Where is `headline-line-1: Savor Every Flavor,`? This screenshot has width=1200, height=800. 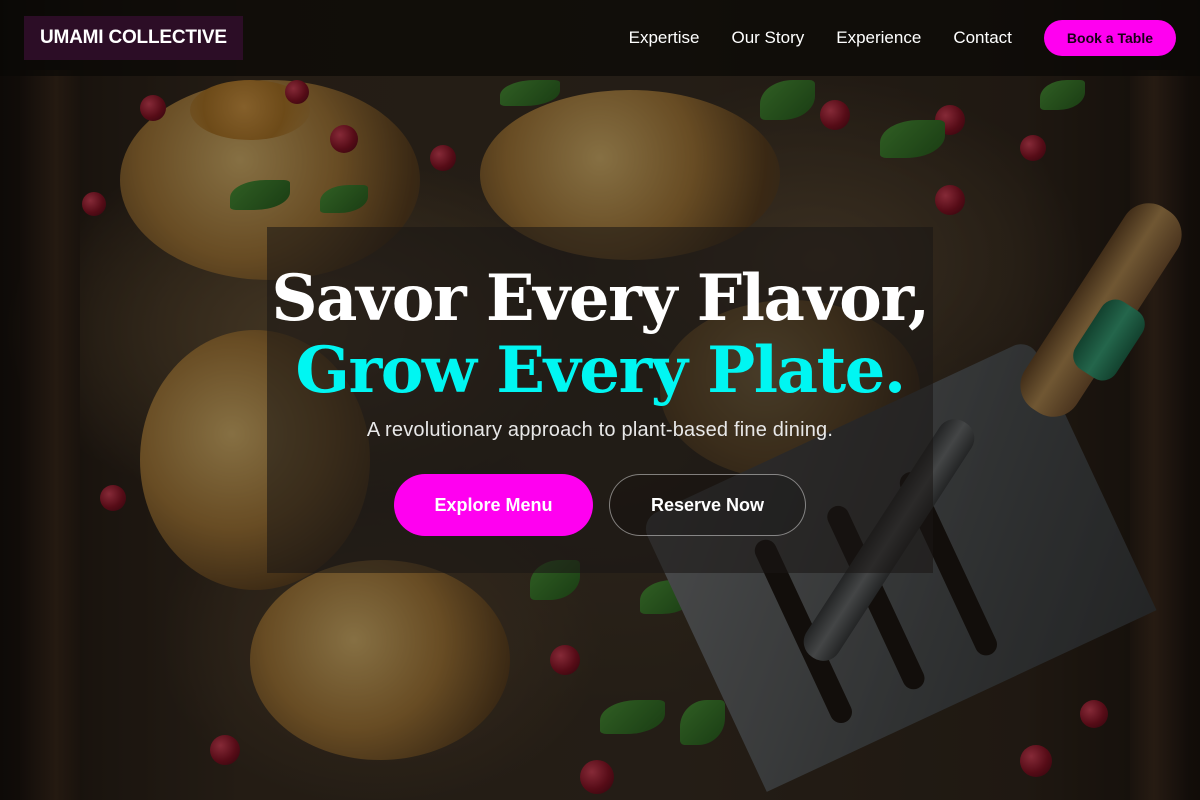
headline-line-1: Savor Every Flavor, is located at coordinates (600, 298).